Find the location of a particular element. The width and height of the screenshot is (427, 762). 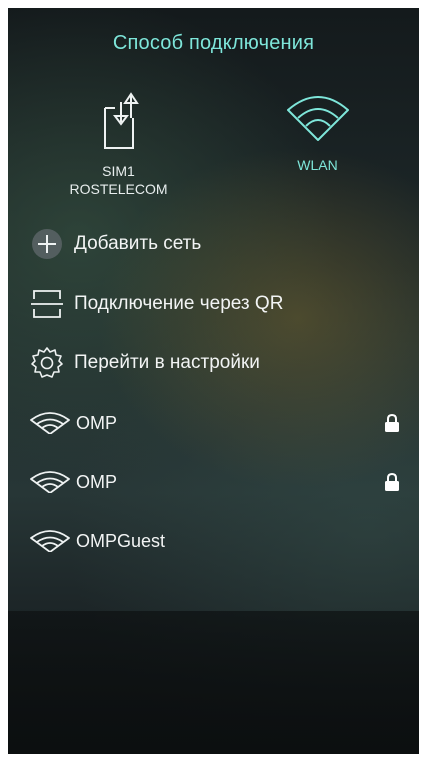

add-network-label: Добавить сеть is located at coordinates (138, 243).